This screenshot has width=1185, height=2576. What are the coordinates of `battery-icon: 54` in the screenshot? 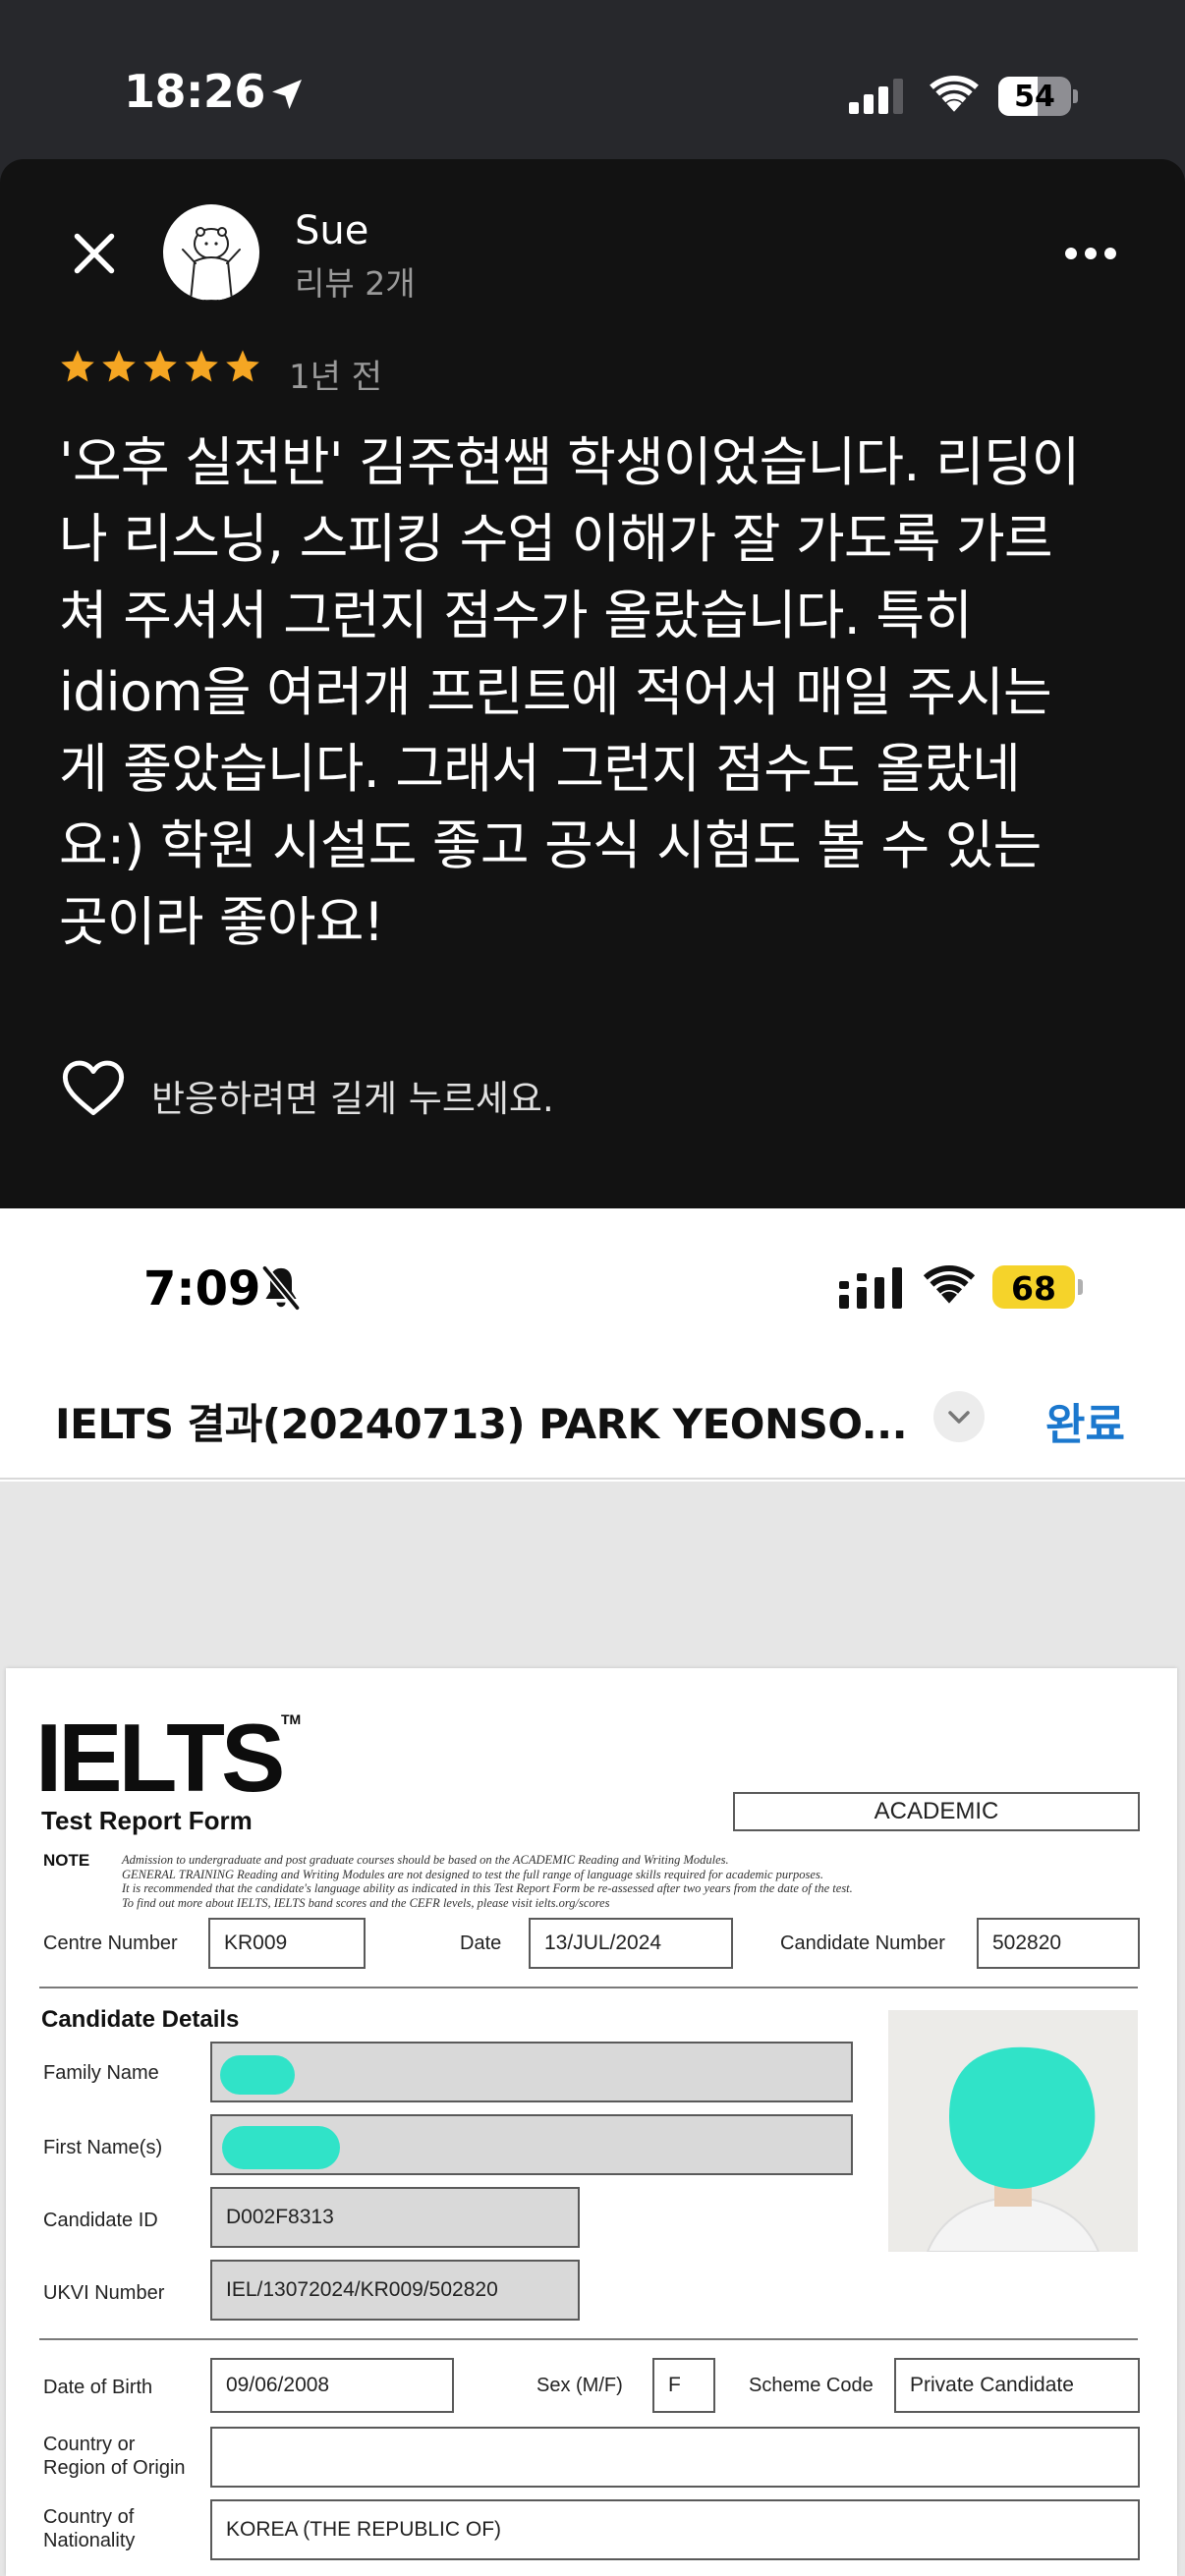 It's located at (1038, 96).